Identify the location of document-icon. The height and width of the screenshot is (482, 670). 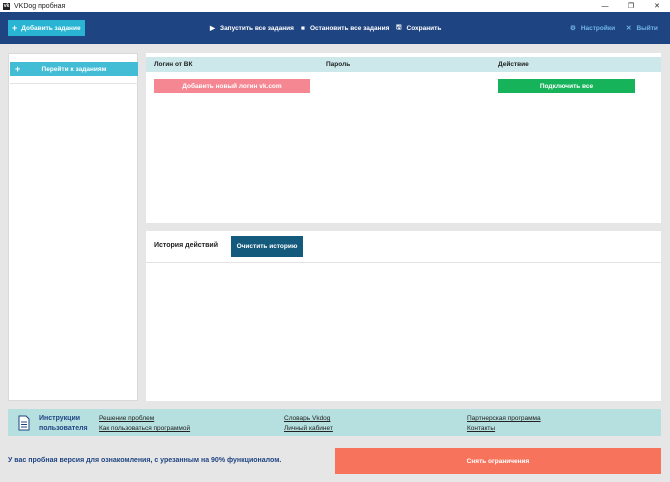
(24, 423).